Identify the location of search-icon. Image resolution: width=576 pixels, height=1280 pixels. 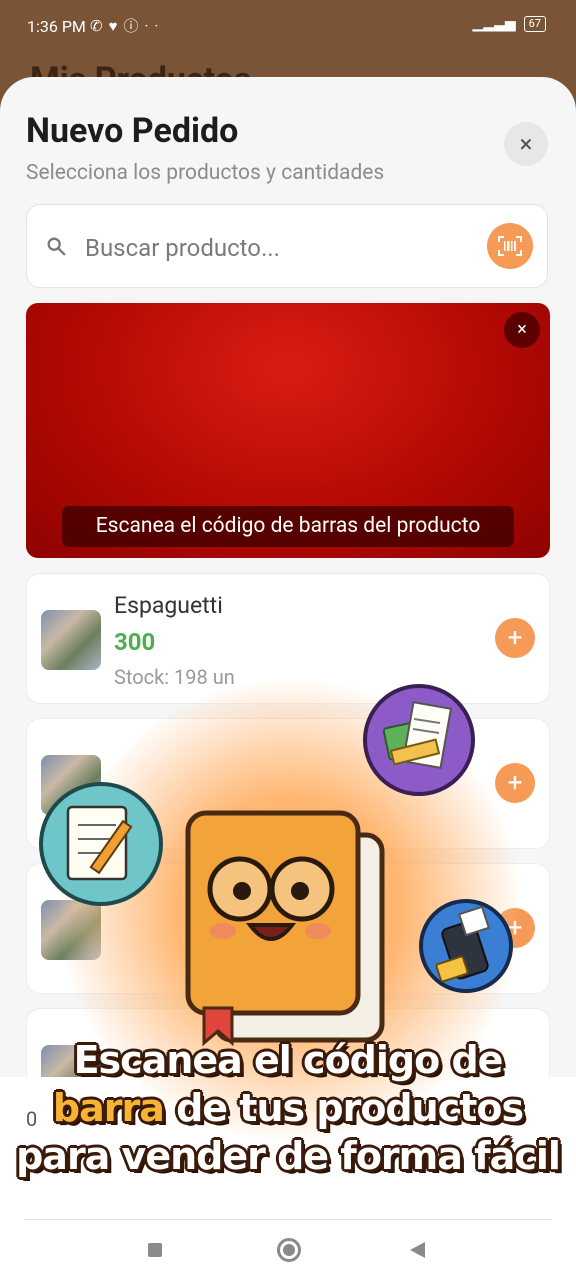
(56, 246).